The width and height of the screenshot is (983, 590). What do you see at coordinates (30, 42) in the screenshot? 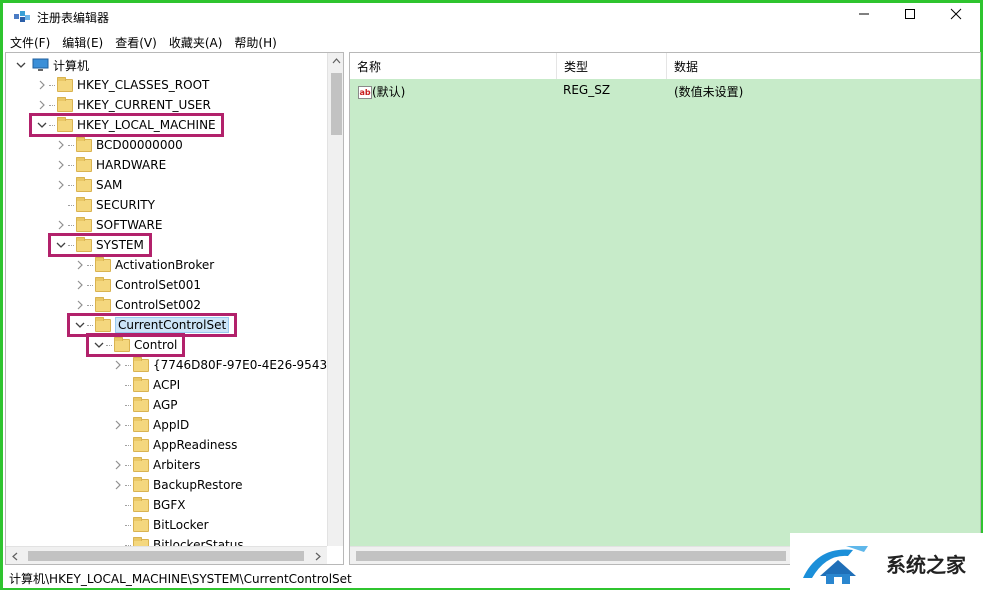
I see `menu-file: 文件(F)` at bounding box center [30, 42].